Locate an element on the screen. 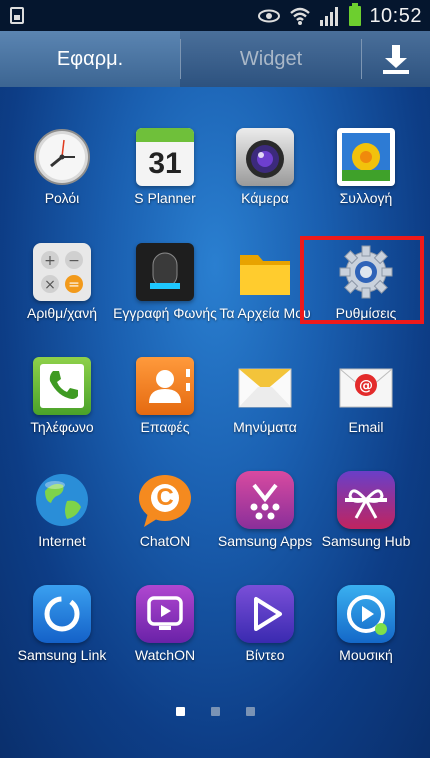 Image resolution: width=430 pixels, height=758 pixels. app-camera: Κάμερα is located at coordinates (265, 167).